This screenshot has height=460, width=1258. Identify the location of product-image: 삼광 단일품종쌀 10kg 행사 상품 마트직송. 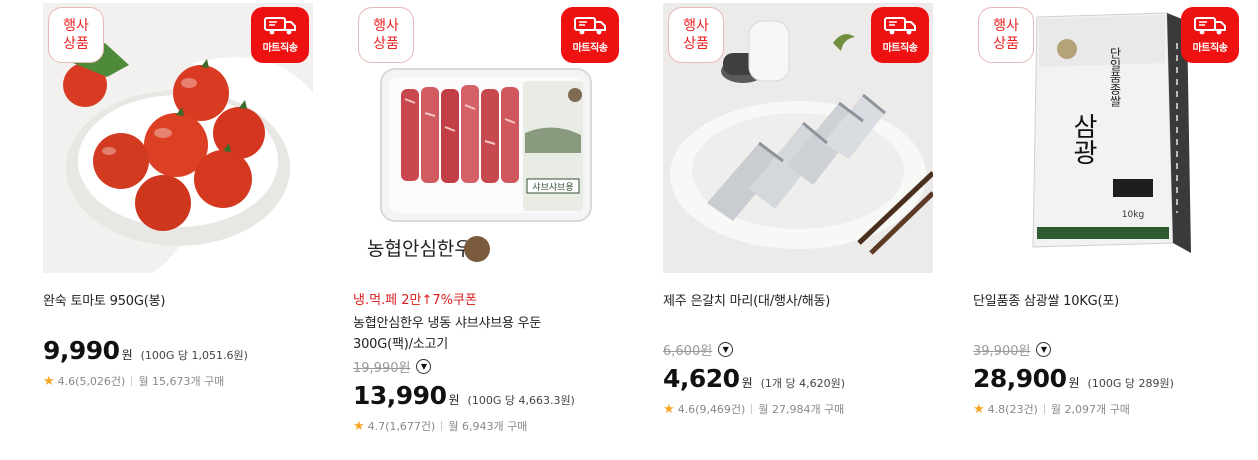
(1108, 138).